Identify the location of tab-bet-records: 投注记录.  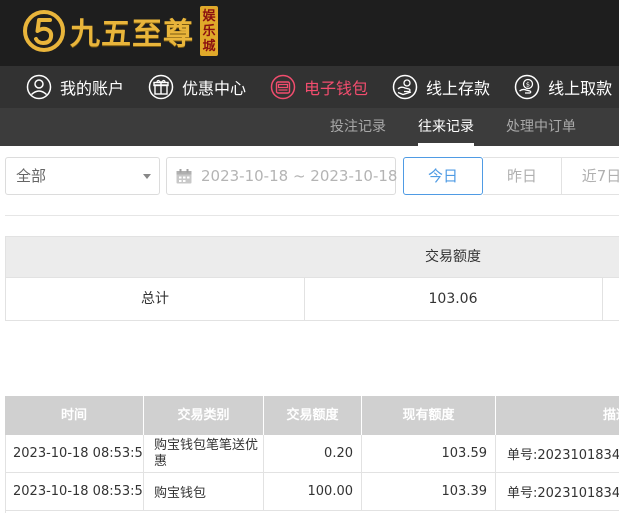
(358, 127).